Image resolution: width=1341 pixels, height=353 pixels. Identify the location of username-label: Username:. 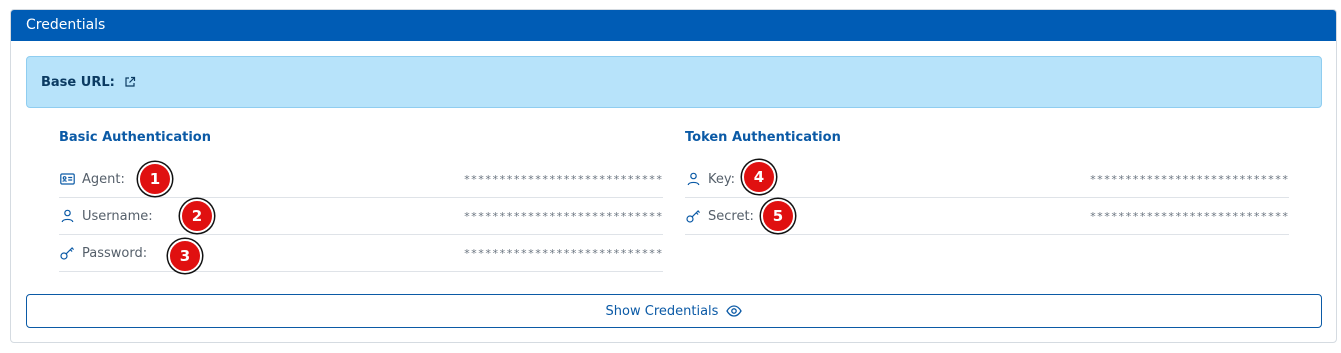
(117, 216).